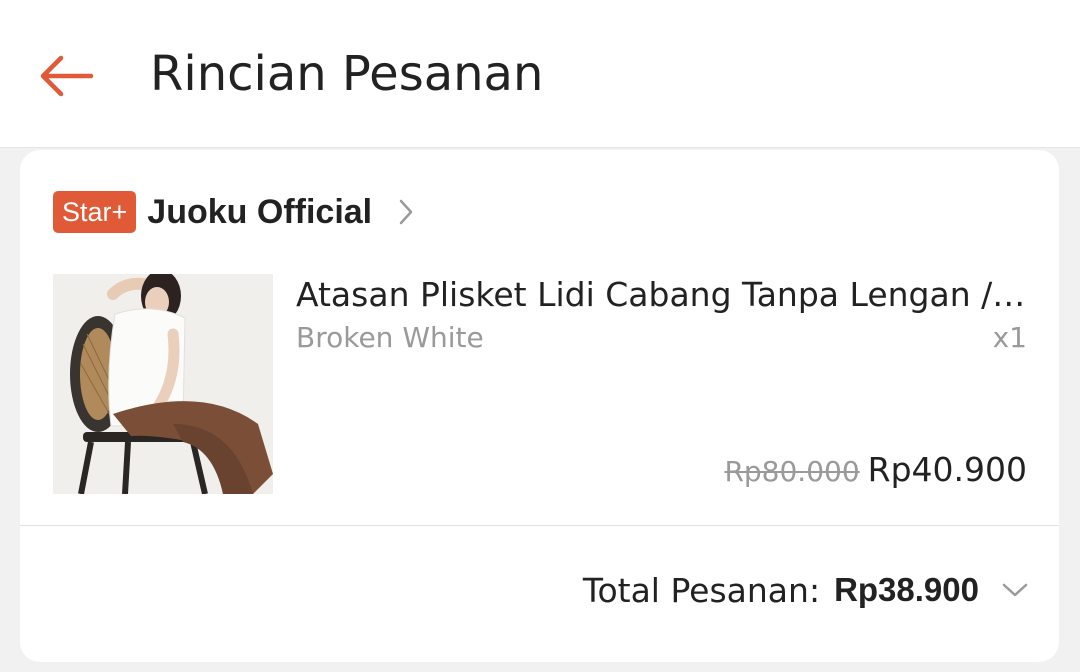 This screenshot has width=1080, height=672. I want to click on order-total-toggle: Total Pesanan: Rp38.900, so click(806, 590).